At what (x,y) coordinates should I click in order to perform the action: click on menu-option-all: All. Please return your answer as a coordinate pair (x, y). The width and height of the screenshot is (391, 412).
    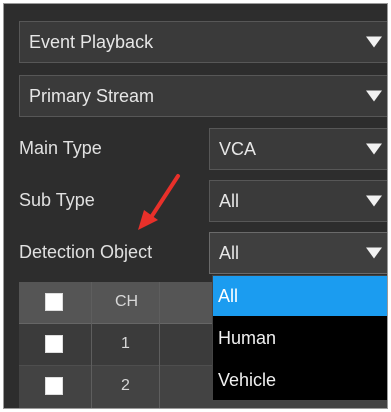
    Looking at the image, I should click on (300, 296).